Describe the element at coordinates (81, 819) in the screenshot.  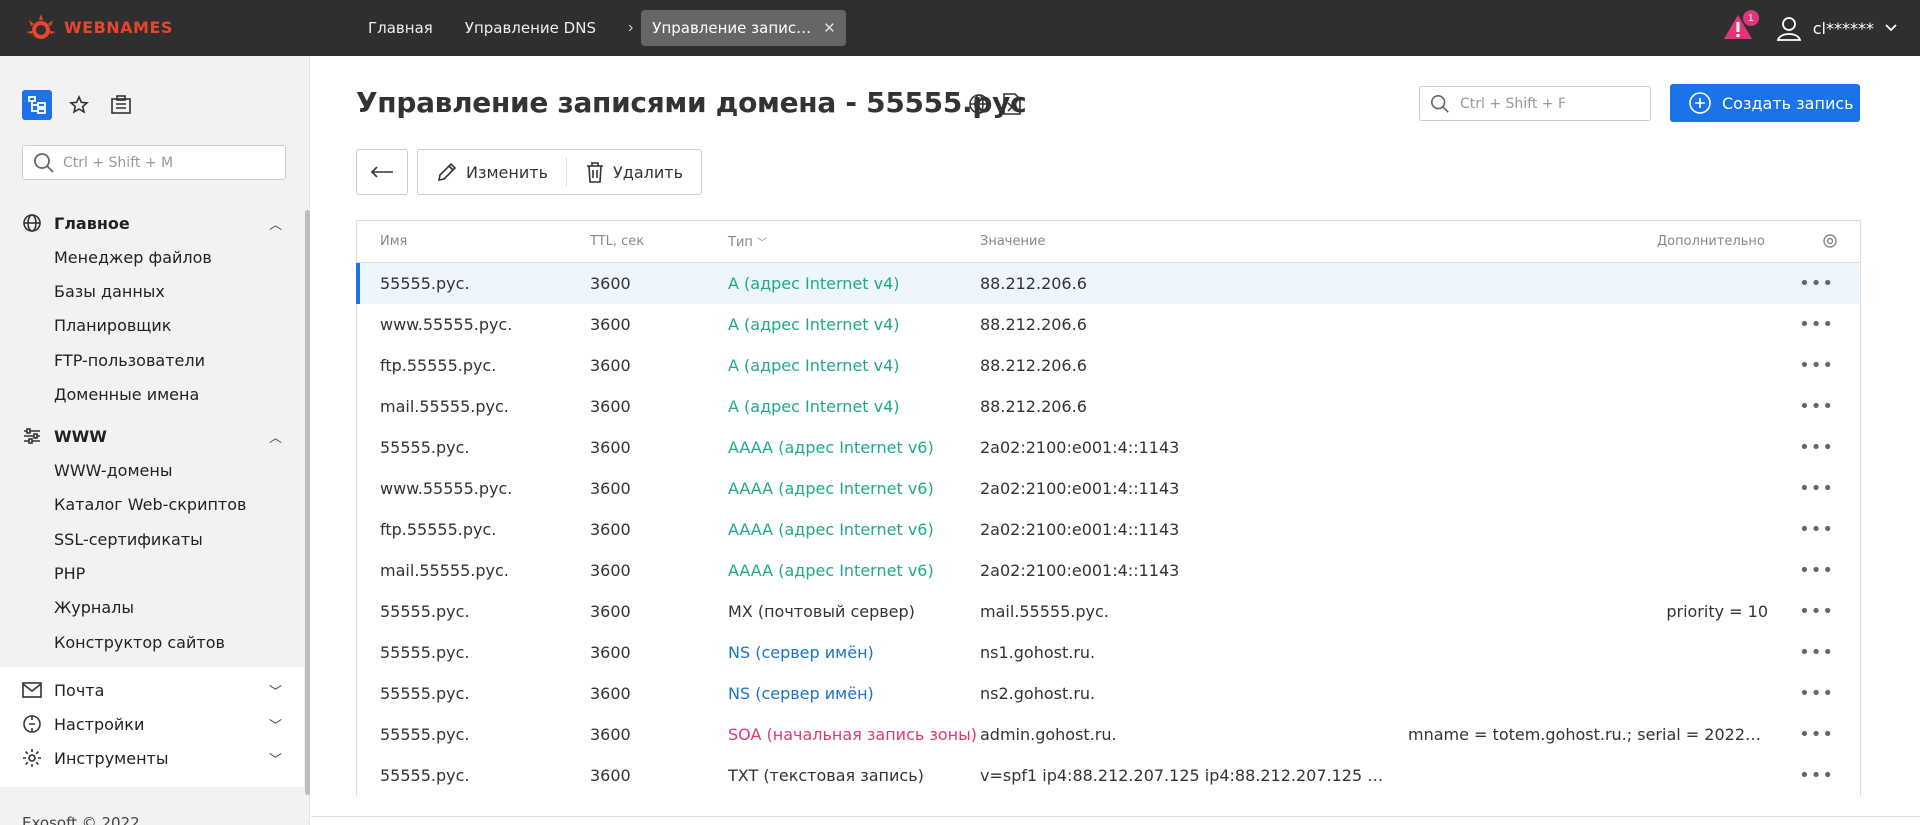
I see `footer-copyright: Exosoft © 2022` at that location.